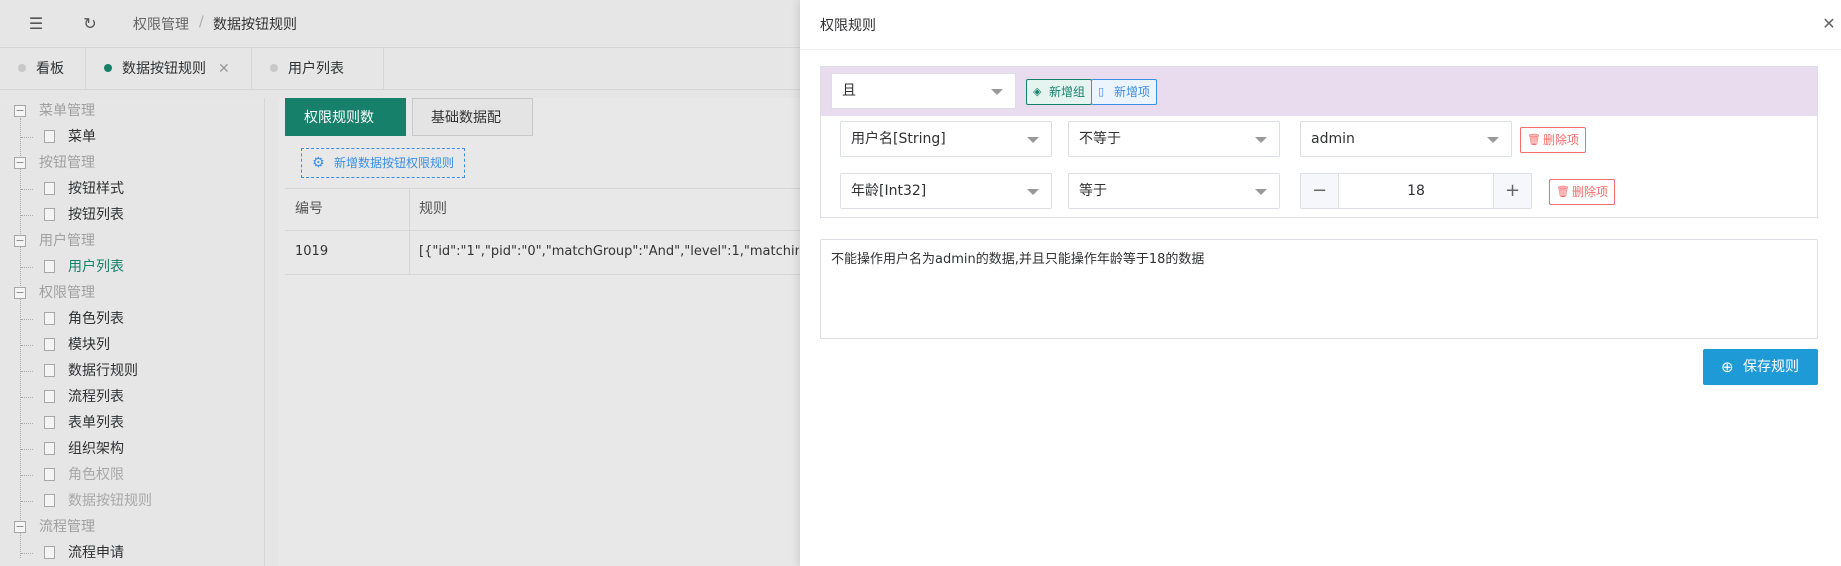  What do you see at coordinates (132, 293) in the screenshot?
I see `tree-group-permission: − 权限管理` at bounding box center [132, 293].